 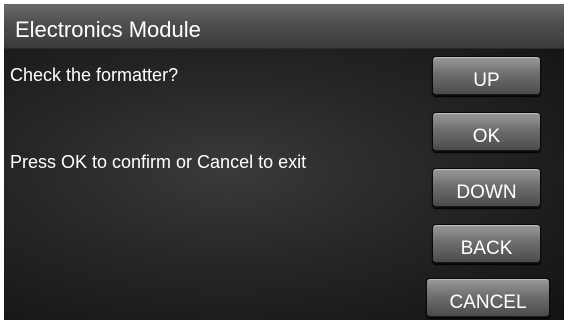 I want to click on back-button: BACK, so click(x=486, y=244).